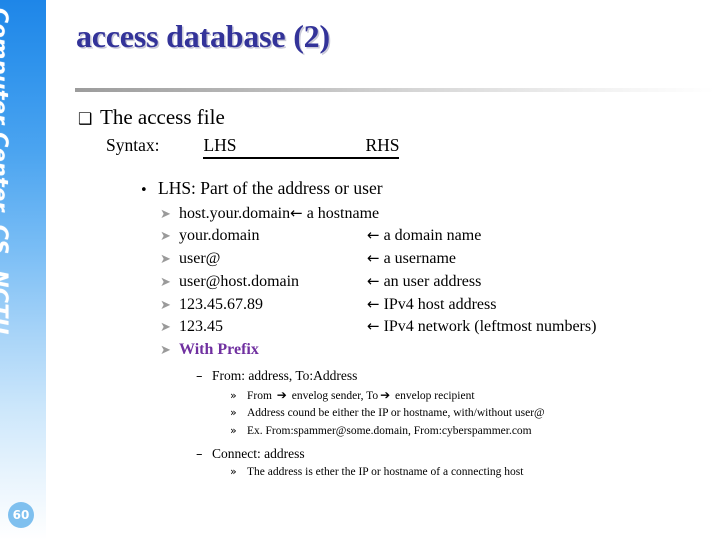  Describe the element at coordinates (396, 117) in the screenshot. I see `bullet-the-access-file: ❑ The access file` at that location.